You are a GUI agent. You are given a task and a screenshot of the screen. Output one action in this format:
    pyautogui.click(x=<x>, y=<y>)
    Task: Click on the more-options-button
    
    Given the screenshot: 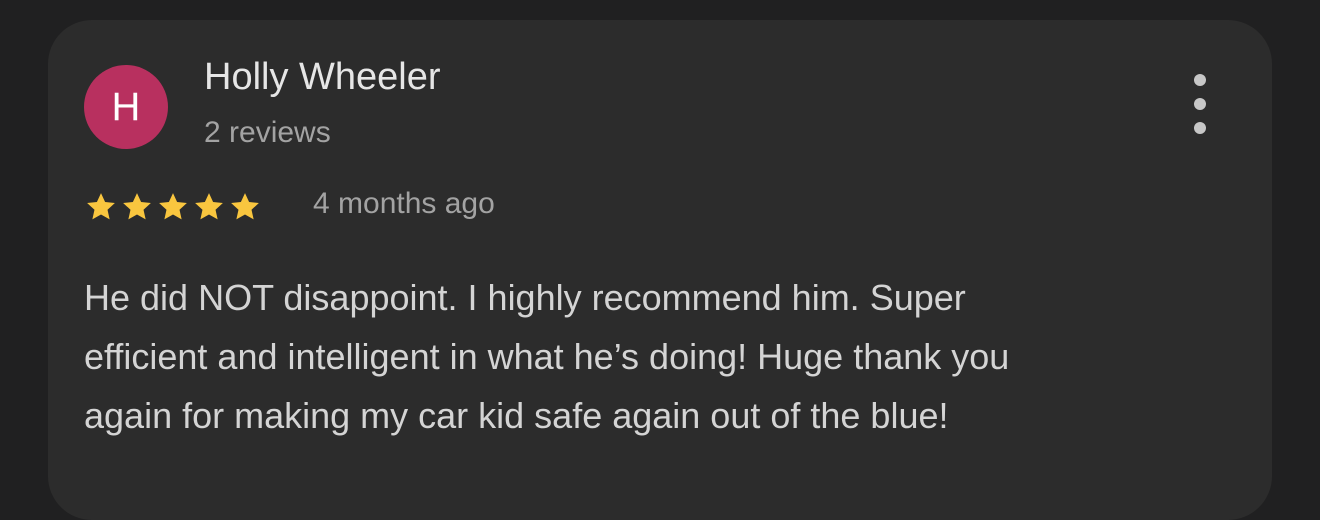 What is the action you would take?
    pyautogui.click(x=1200, y=104)
    